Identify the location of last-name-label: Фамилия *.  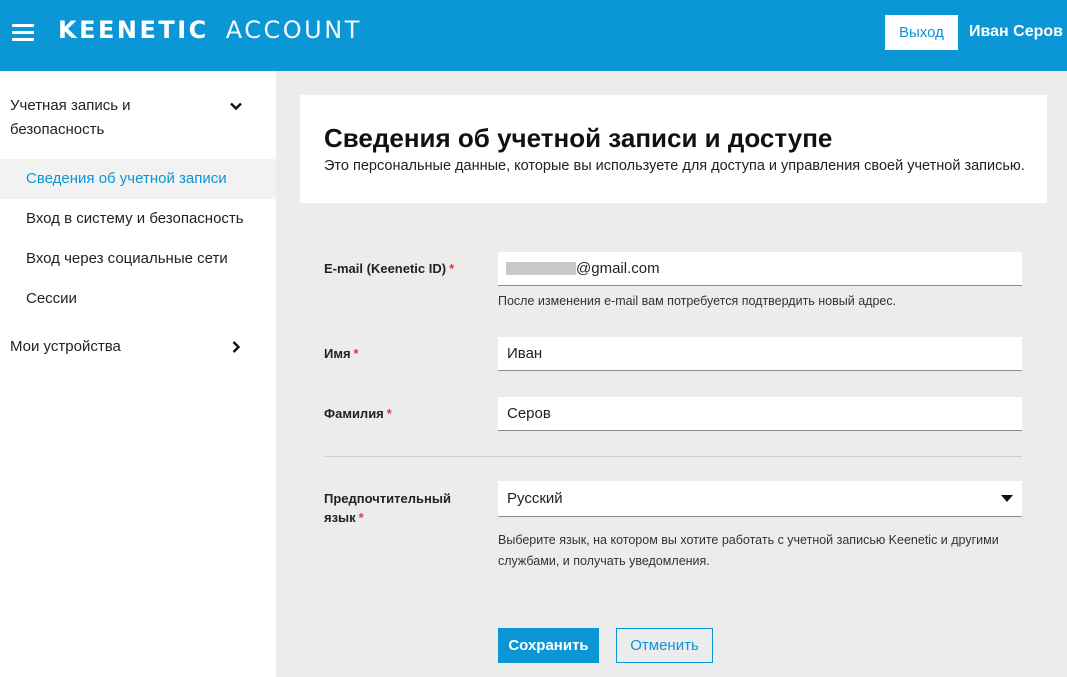
(358, 413).